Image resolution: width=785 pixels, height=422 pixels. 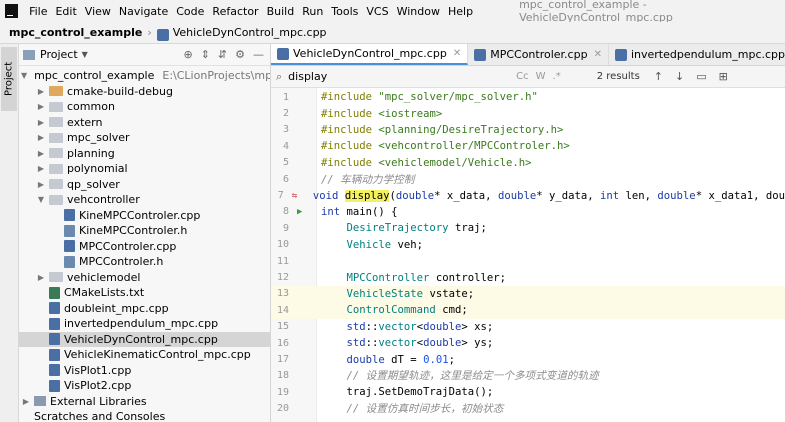 What do you see at coordinates (528, 294) in the screenshot?
I see `code-line: 13 VehicleState vstate;` at bounding box center [528, 294].